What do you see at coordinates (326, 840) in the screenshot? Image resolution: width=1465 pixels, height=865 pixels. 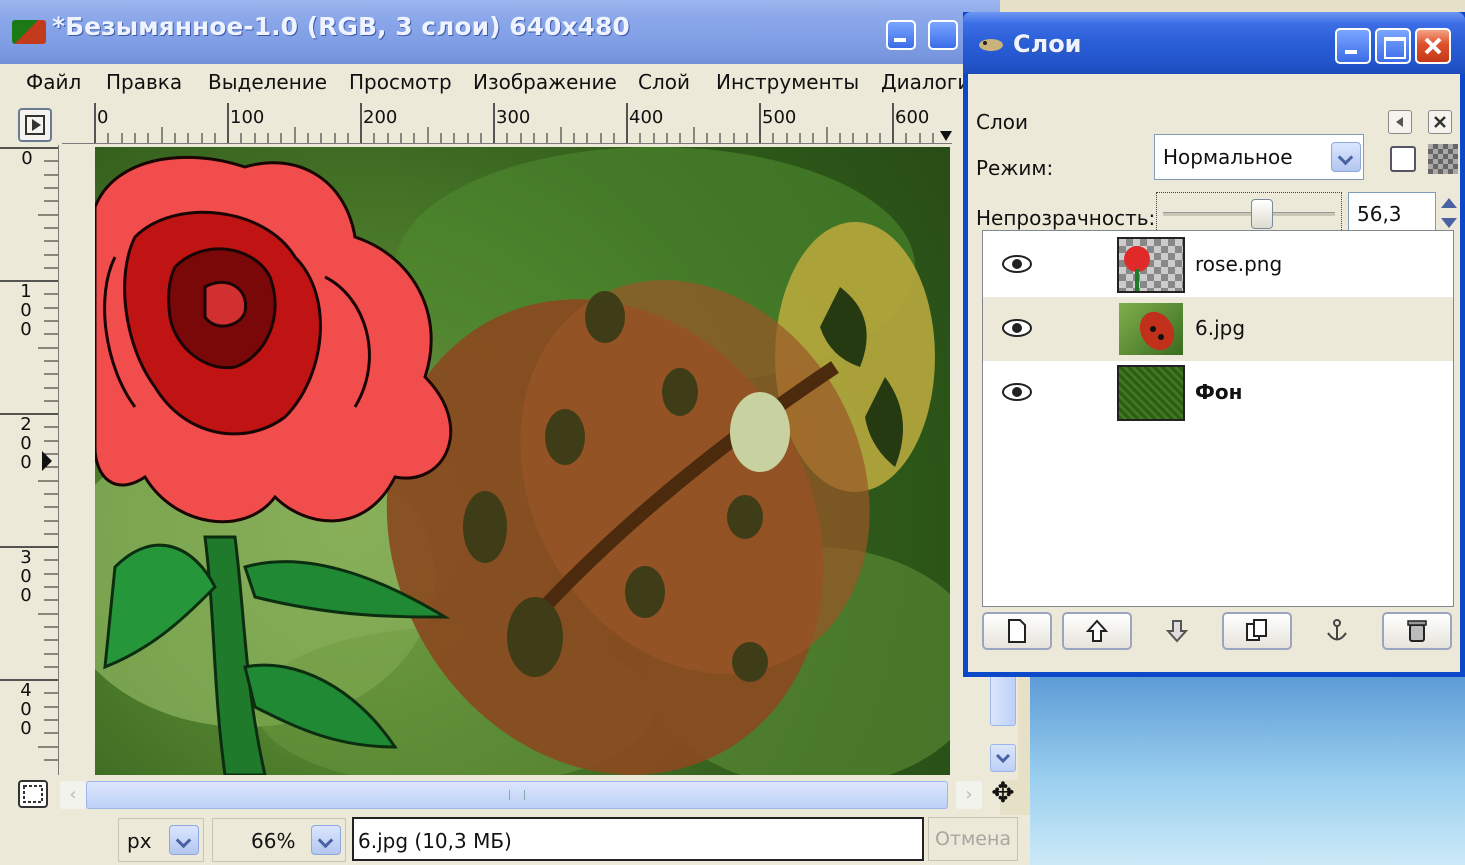 I see `zoom-dropdown-icon` at bounding box center [326, 840].